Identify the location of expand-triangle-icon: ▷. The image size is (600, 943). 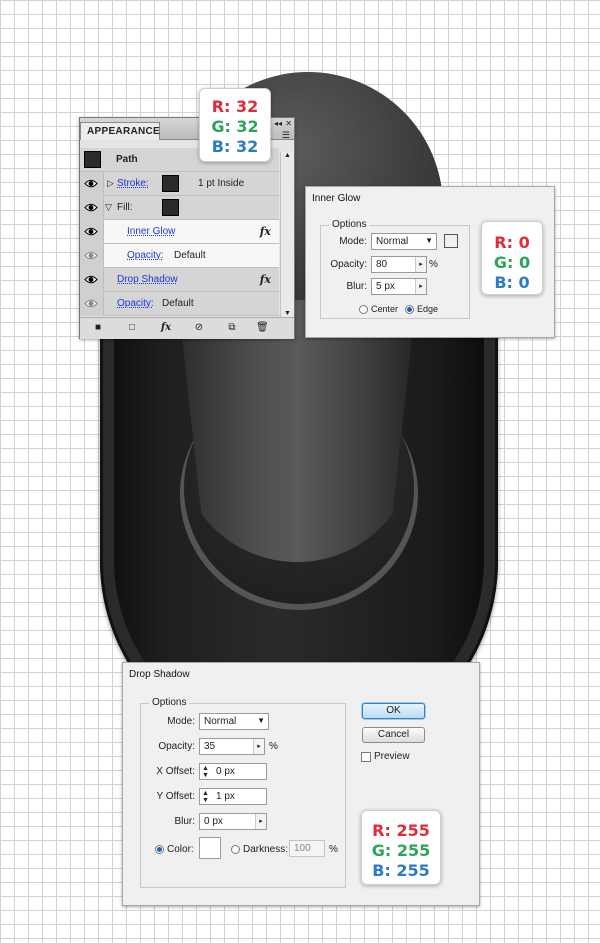
(110, 183).